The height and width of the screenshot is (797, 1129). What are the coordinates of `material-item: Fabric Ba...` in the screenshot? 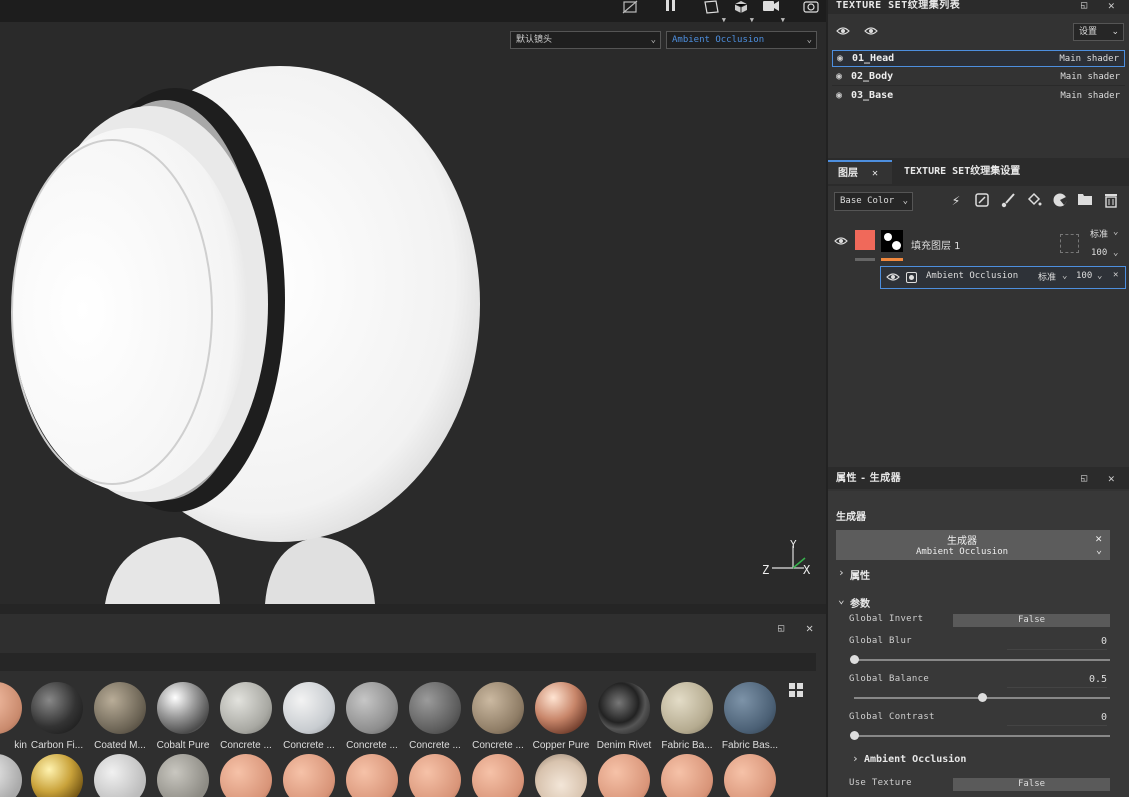 It's located at (687, 716).